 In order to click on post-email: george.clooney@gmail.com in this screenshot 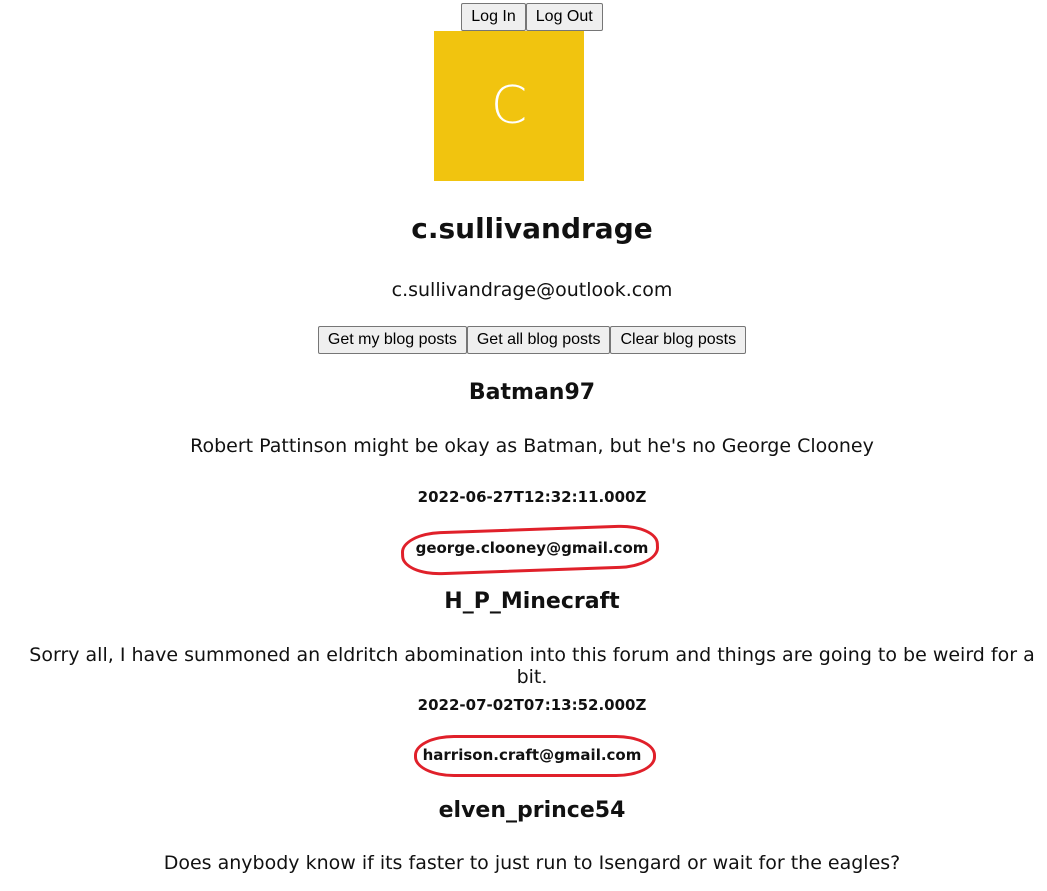, I will do `click(523, 548)`.